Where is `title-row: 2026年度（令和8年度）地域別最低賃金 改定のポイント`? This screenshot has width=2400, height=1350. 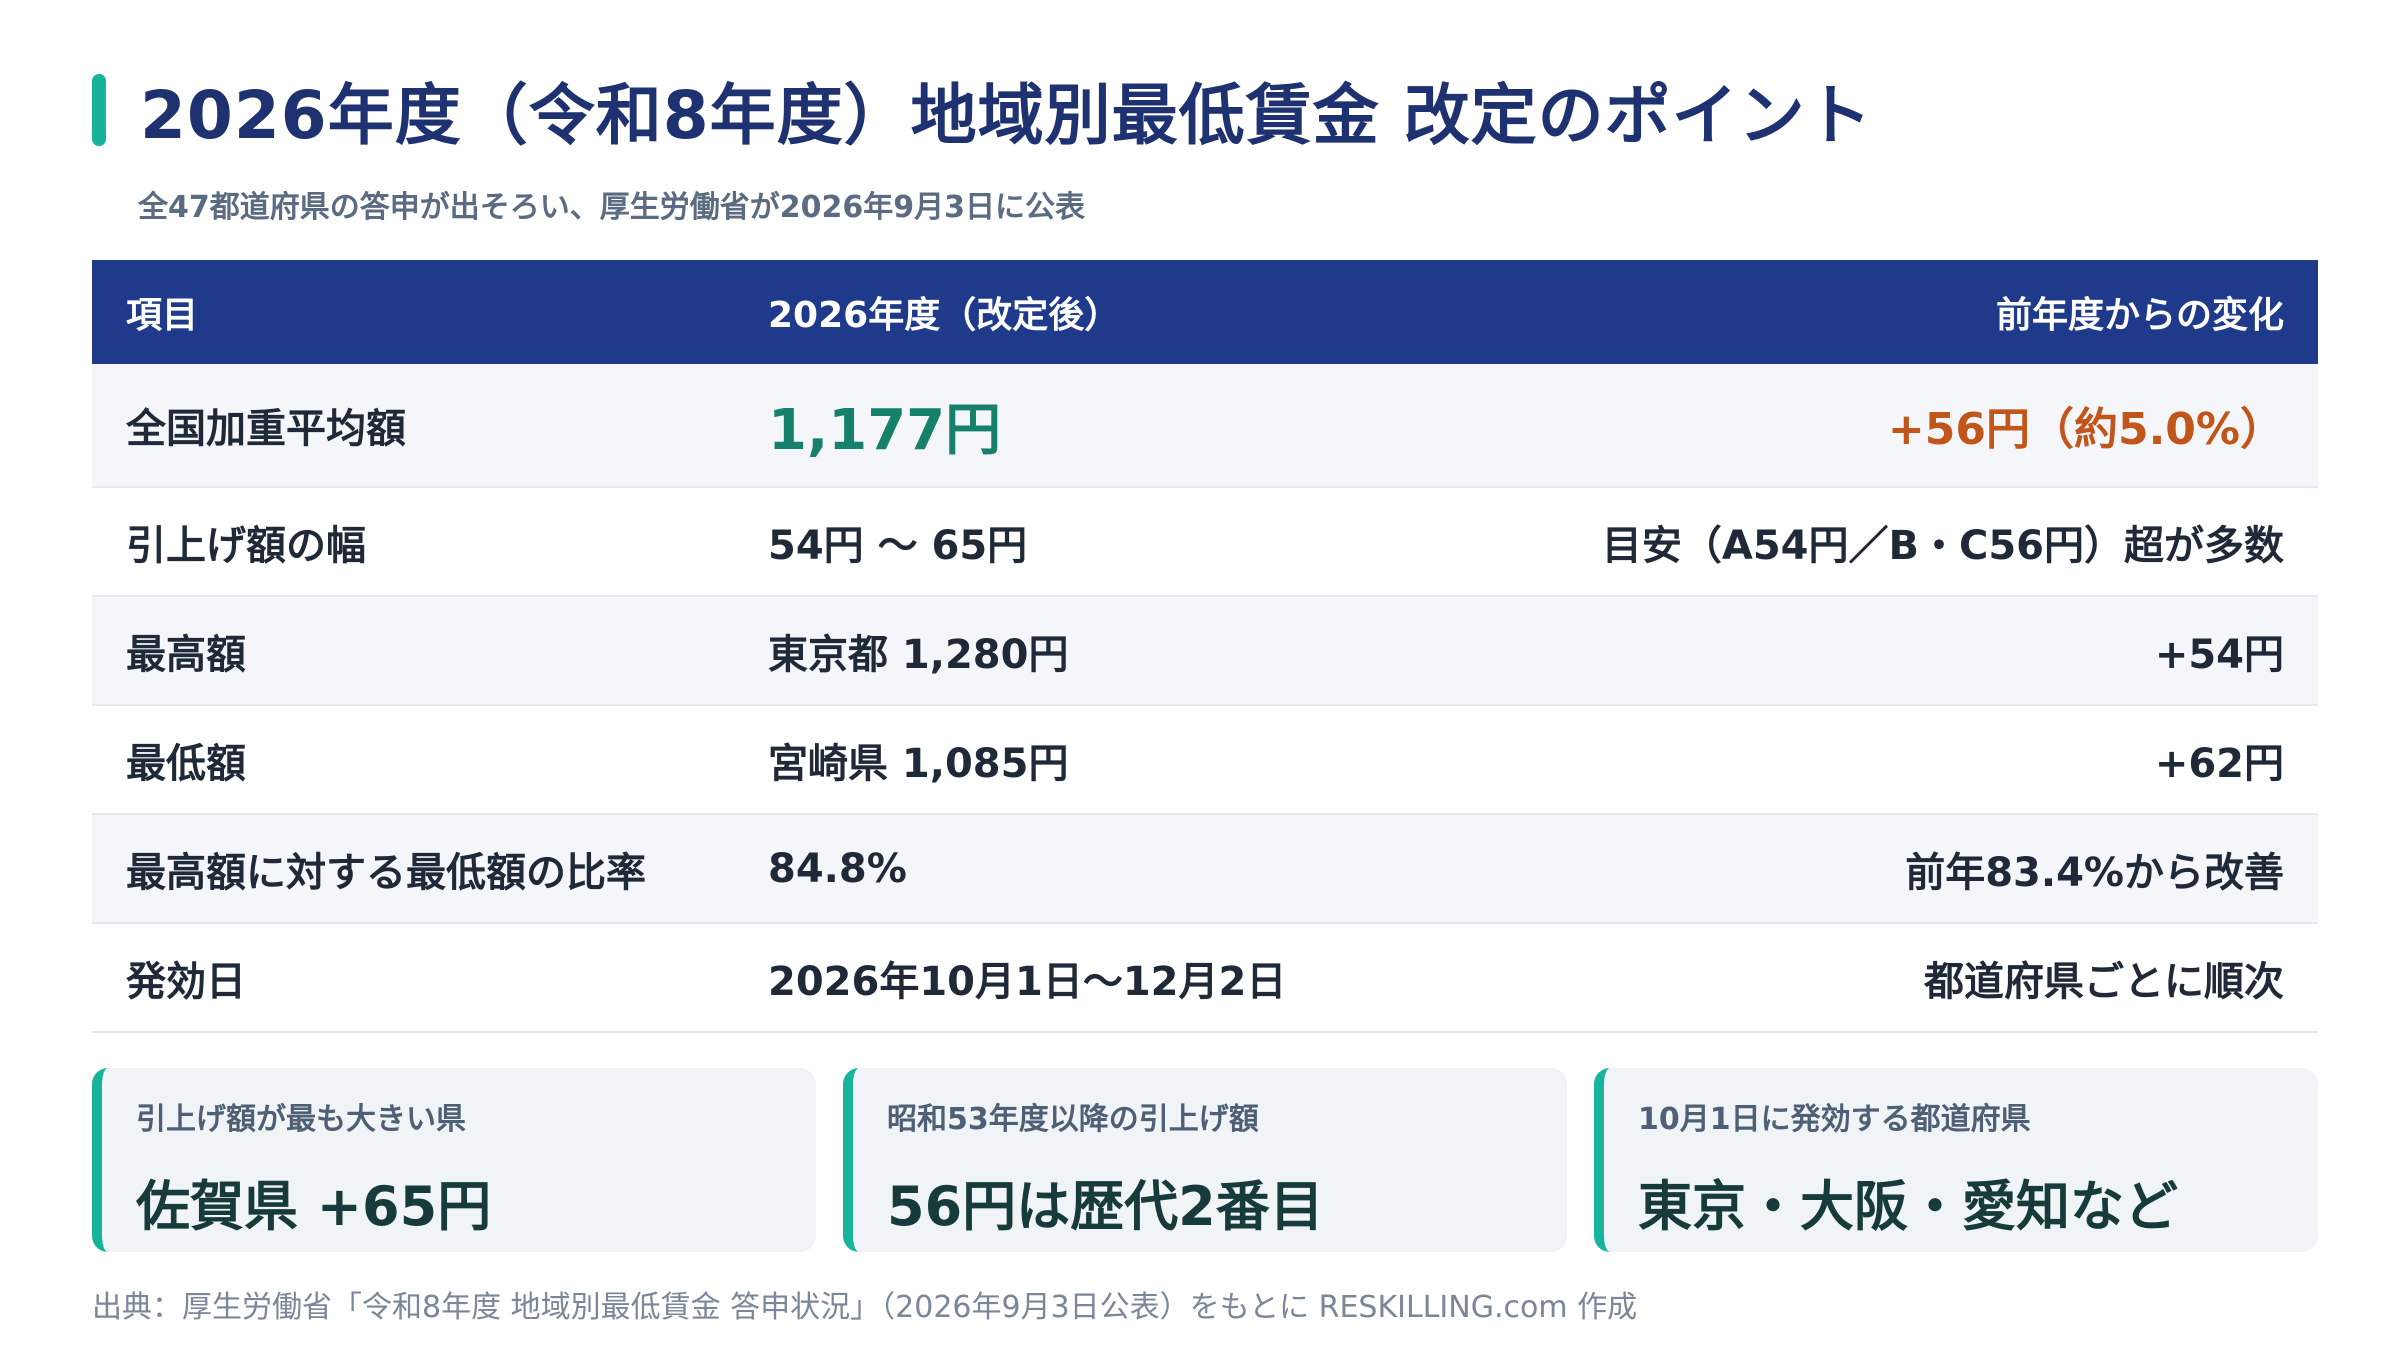
title-row: 2026年度（令和8年度）地域別最低賃金 改定のポイント is located at coordinates (982, 112).